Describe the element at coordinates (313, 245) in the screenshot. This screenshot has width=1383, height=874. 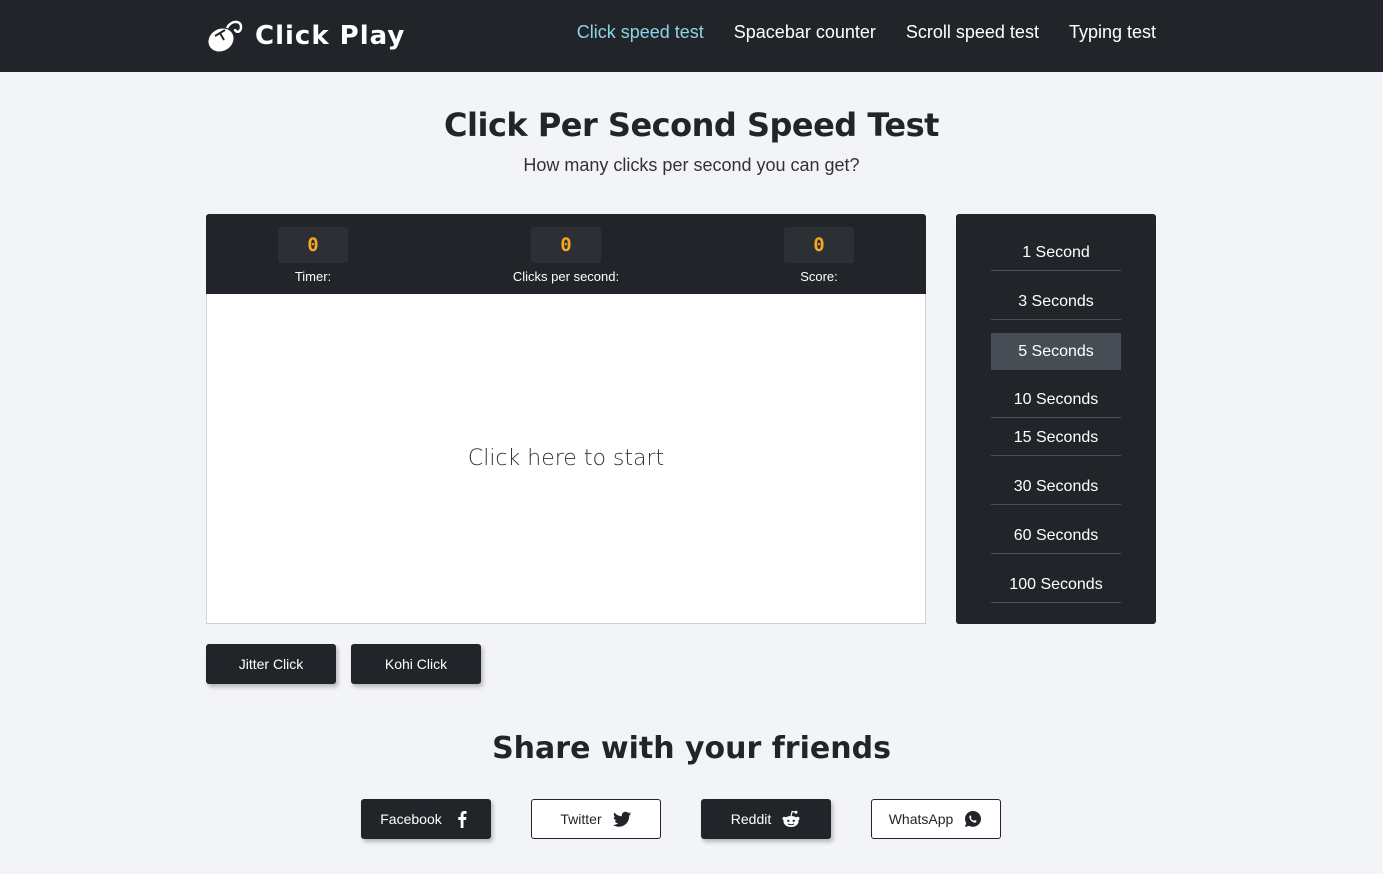
I see `timer-value: 0` at that location.